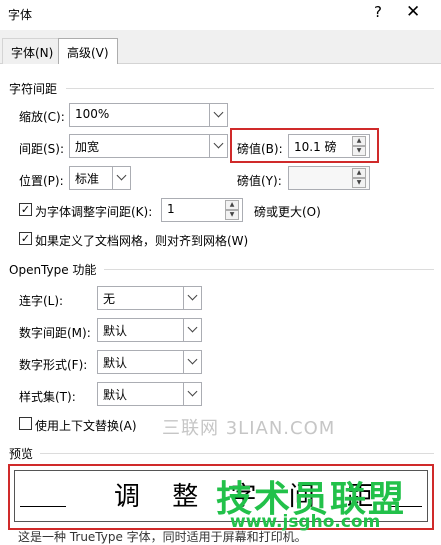  I want to click on spacing-by-spinner: 10.1 磅 ▲ ▼, so click(329, 146).